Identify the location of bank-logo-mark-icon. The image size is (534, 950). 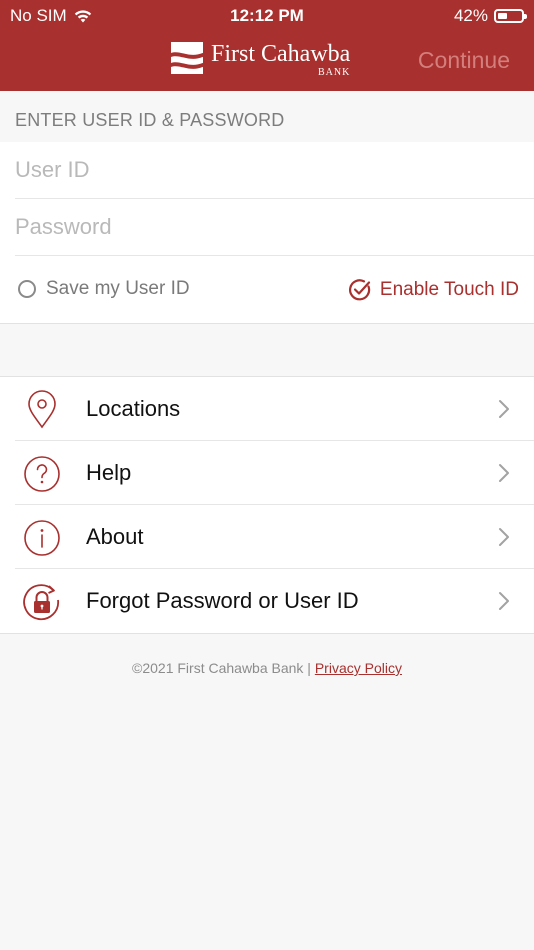
(187, 58).